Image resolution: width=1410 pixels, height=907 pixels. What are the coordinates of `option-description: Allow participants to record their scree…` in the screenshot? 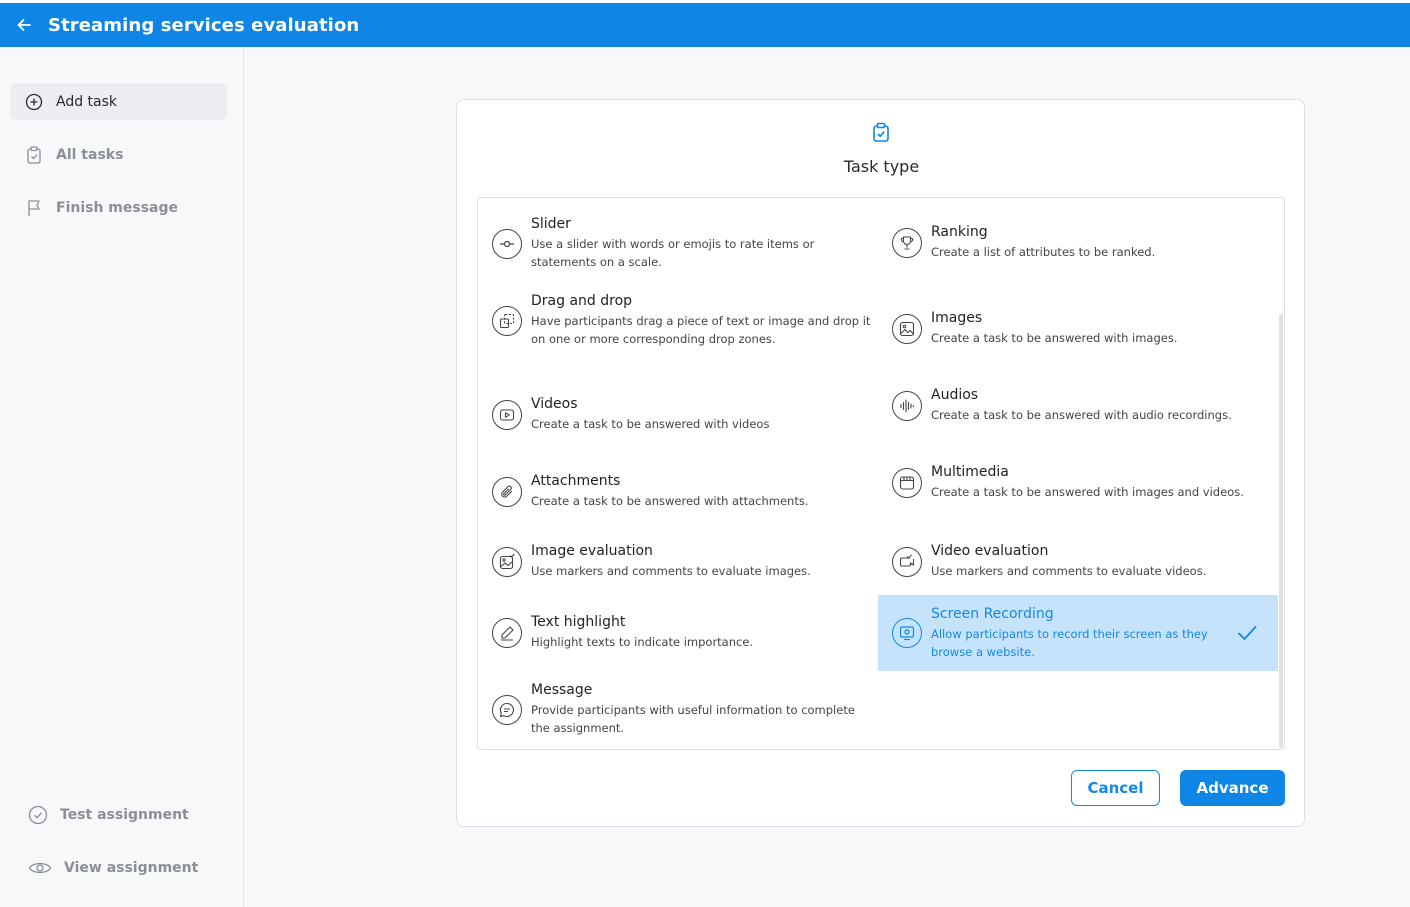 It's located at (1069, 642).